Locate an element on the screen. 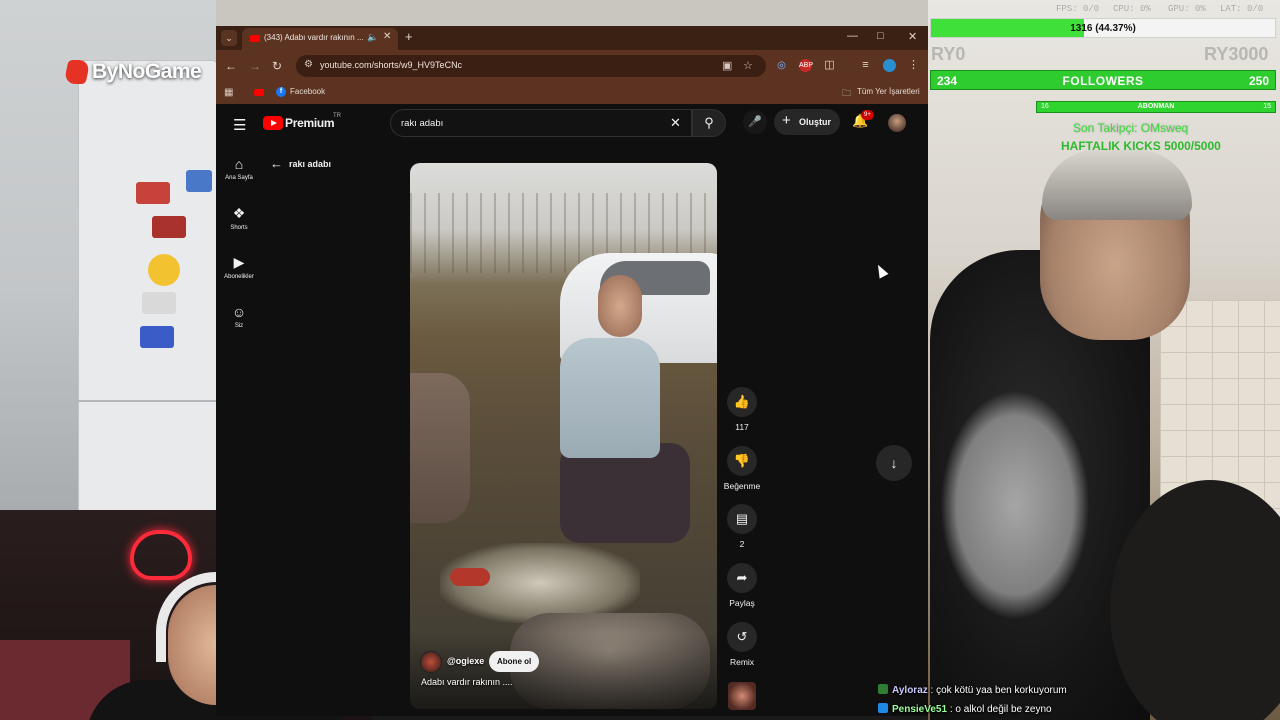  chat-message: Ayloraz : çok kötü yaa ben korkuyorum is located at coordinates (1078, 692).